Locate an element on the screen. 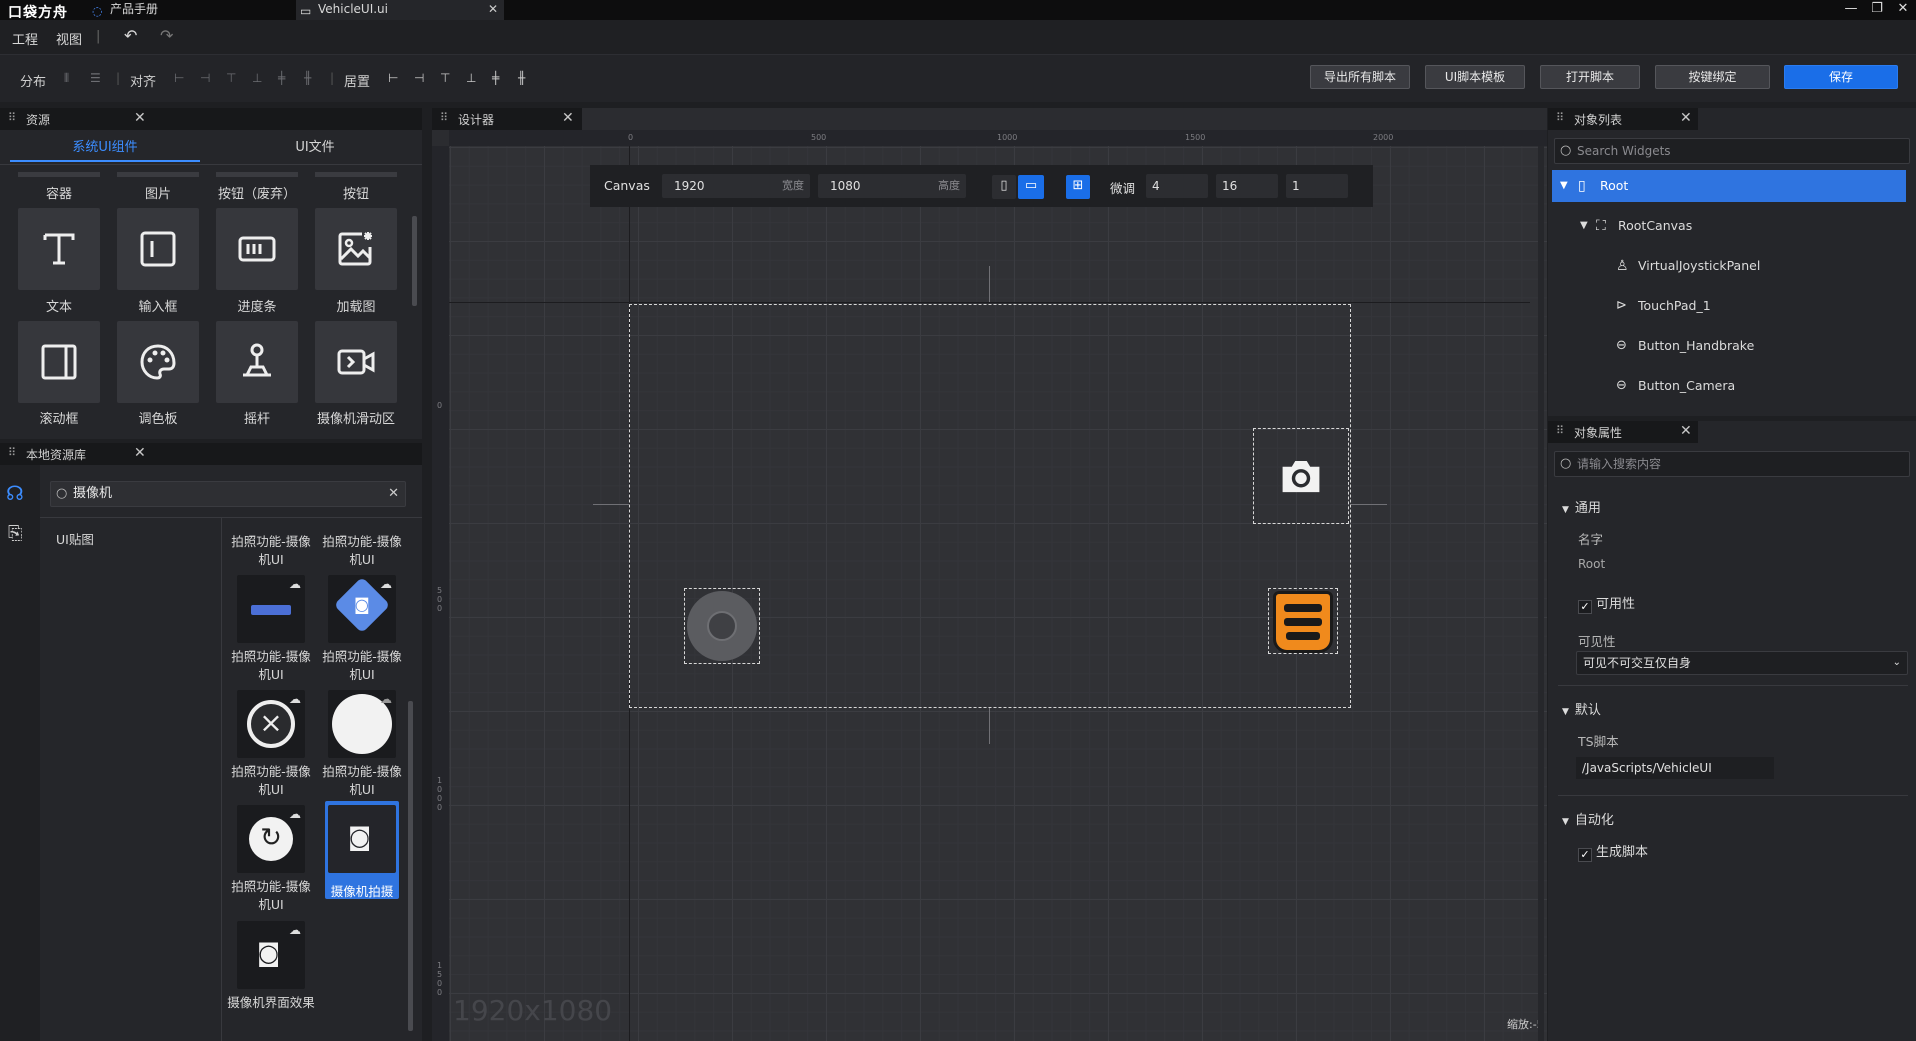  visibility-select: 可见不可交互仅自身 ⌄ is located at coordinates (1742, 663).